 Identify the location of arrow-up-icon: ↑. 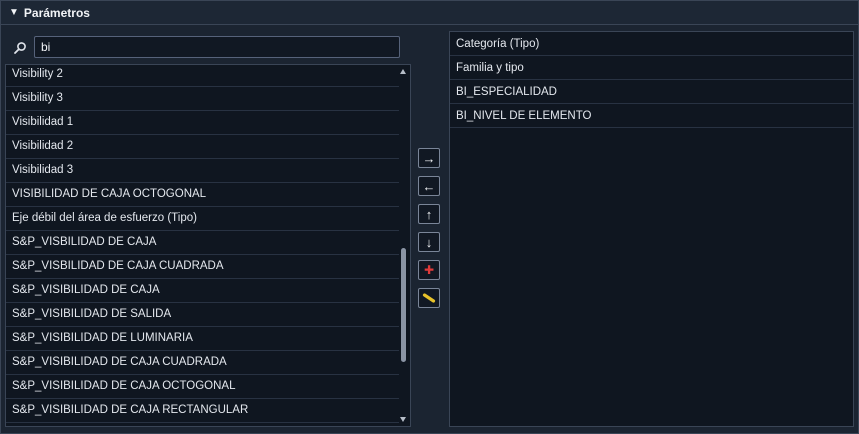
(429, 214).